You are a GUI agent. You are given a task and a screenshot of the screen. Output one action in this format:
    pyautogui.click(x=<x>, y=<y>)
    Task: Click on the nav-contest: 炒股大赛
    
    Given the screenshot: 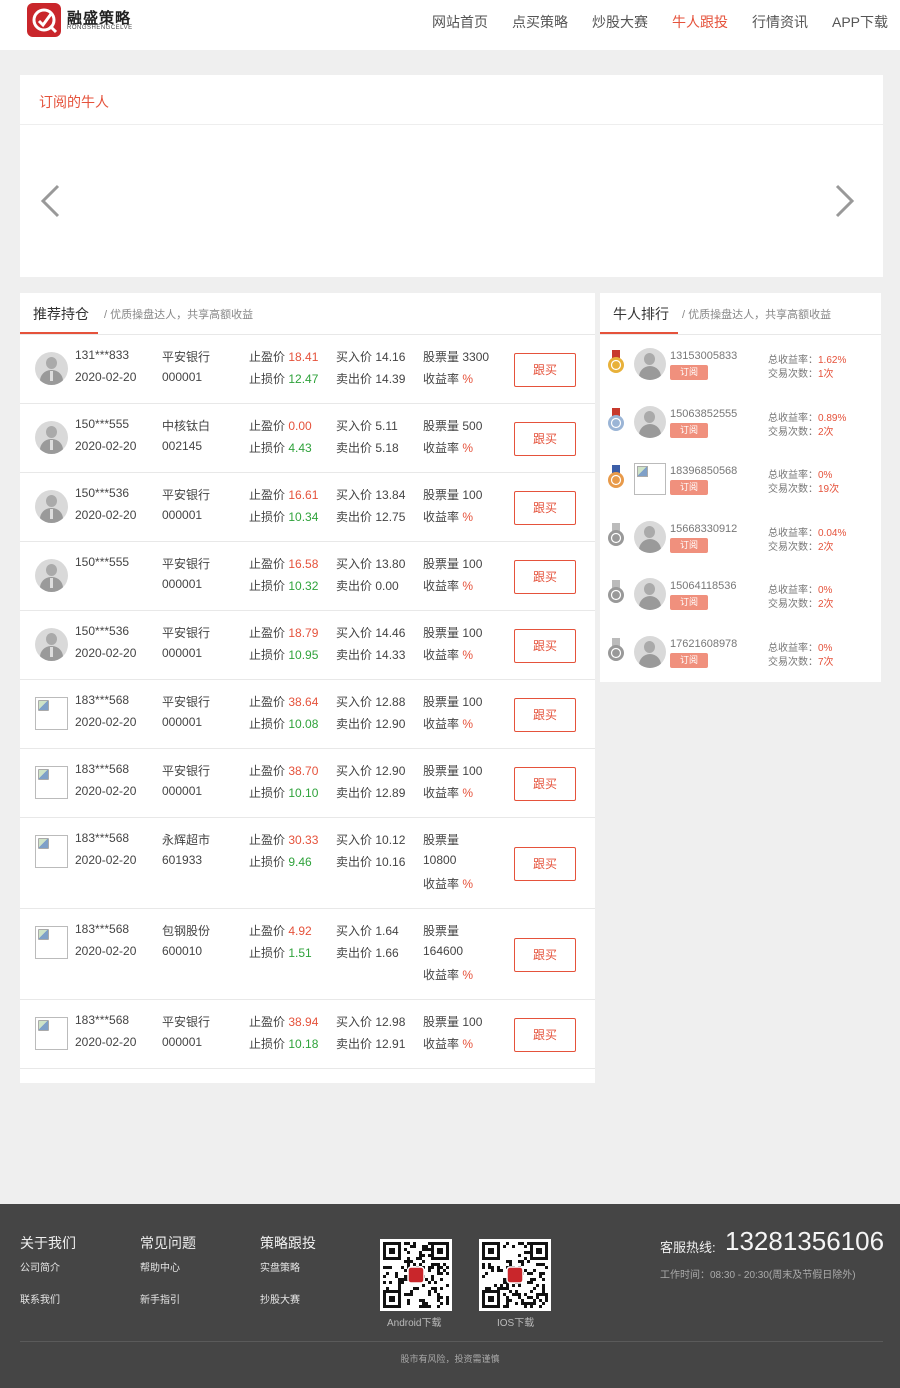 What is the action you would take?
    pyautogui.click(x=620, y=22)
    